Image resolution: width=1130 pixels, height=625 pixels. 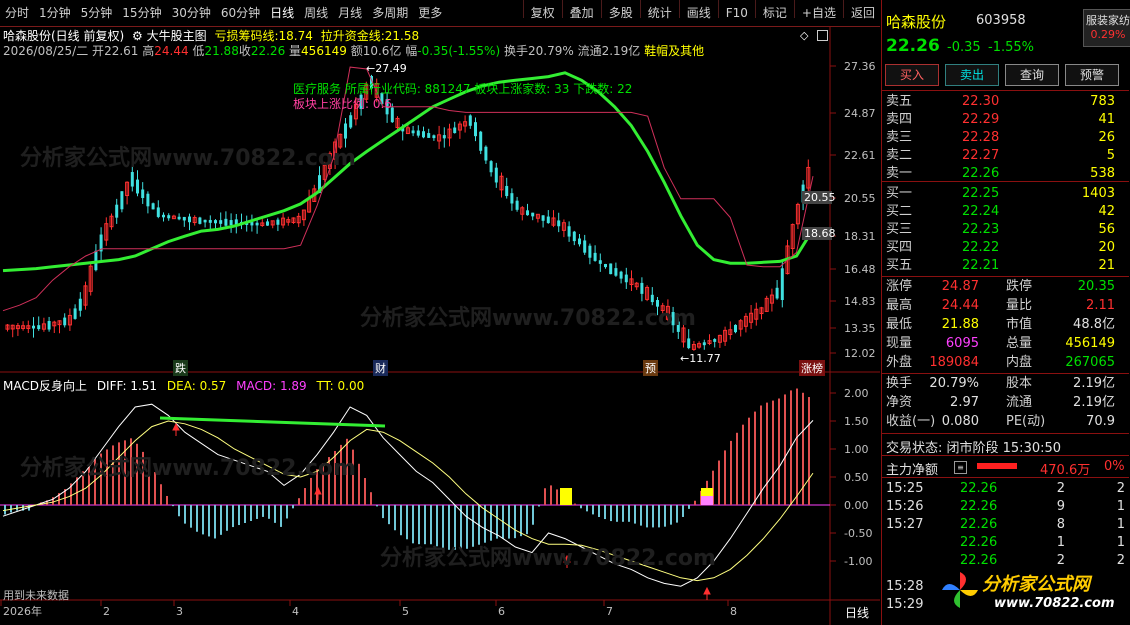 What do you see at coordinates (650, 368) in the screenshot?
I see `event-badge-forecast: 预` at bounding box center [650, 368].